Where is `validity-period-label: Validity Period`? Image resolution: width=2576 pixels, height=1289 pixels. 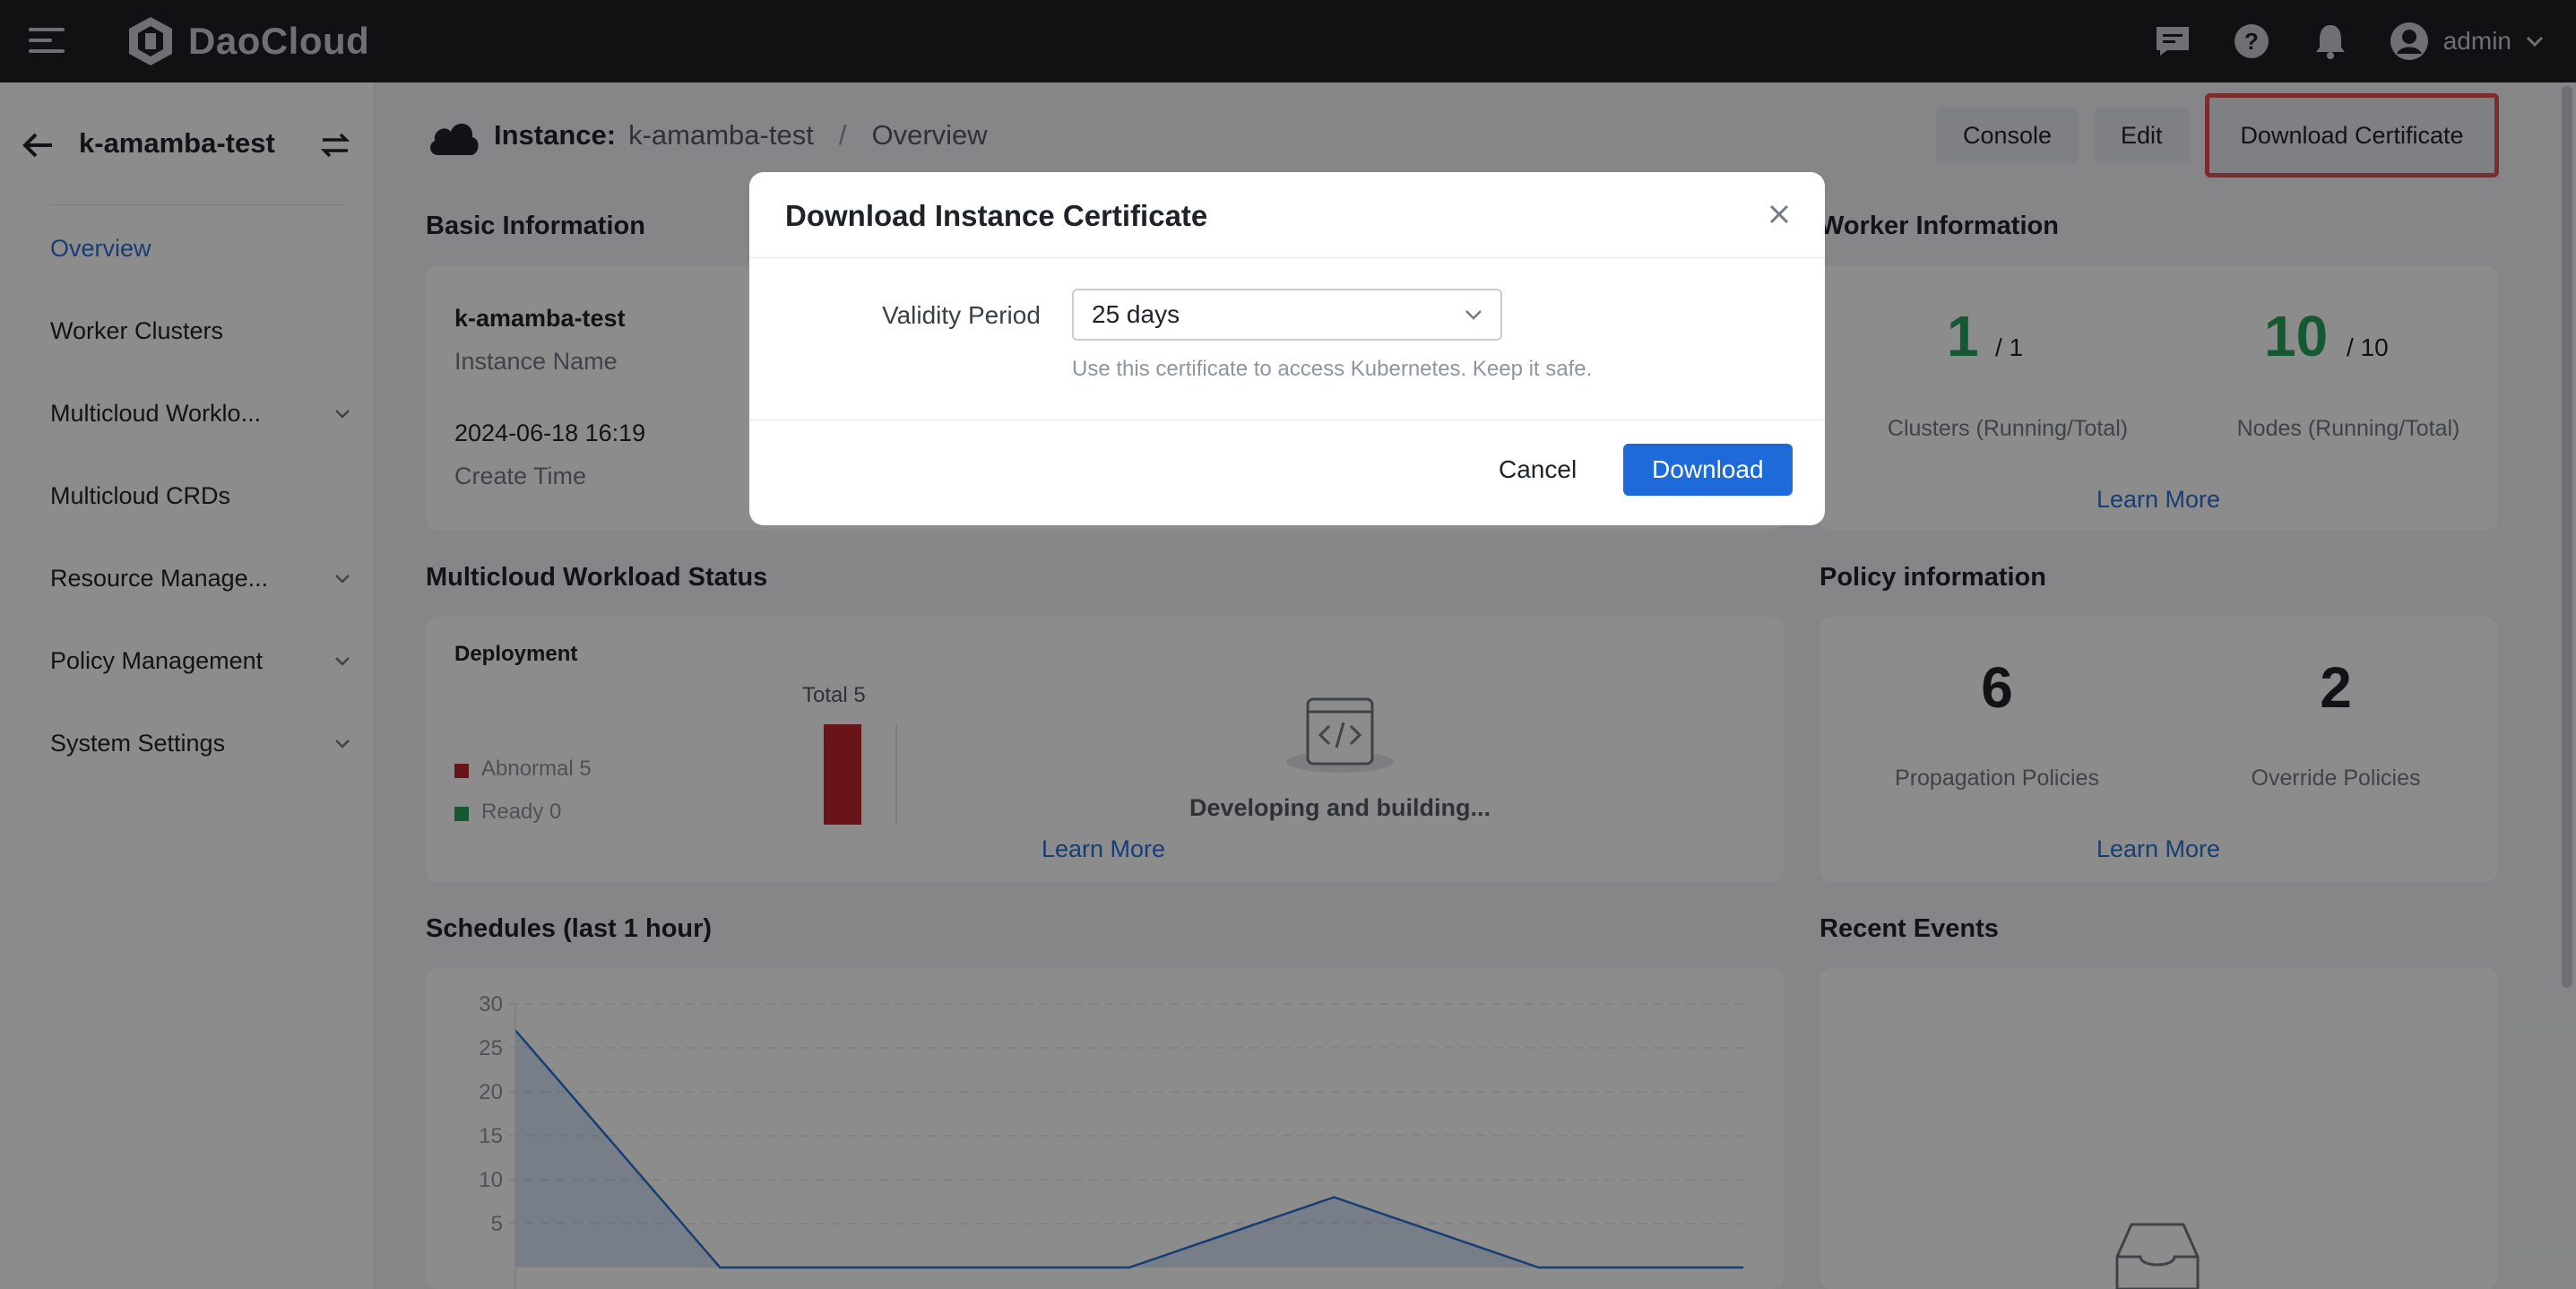
validity-period-label: Validity Period is located at coordinates (961, 315).